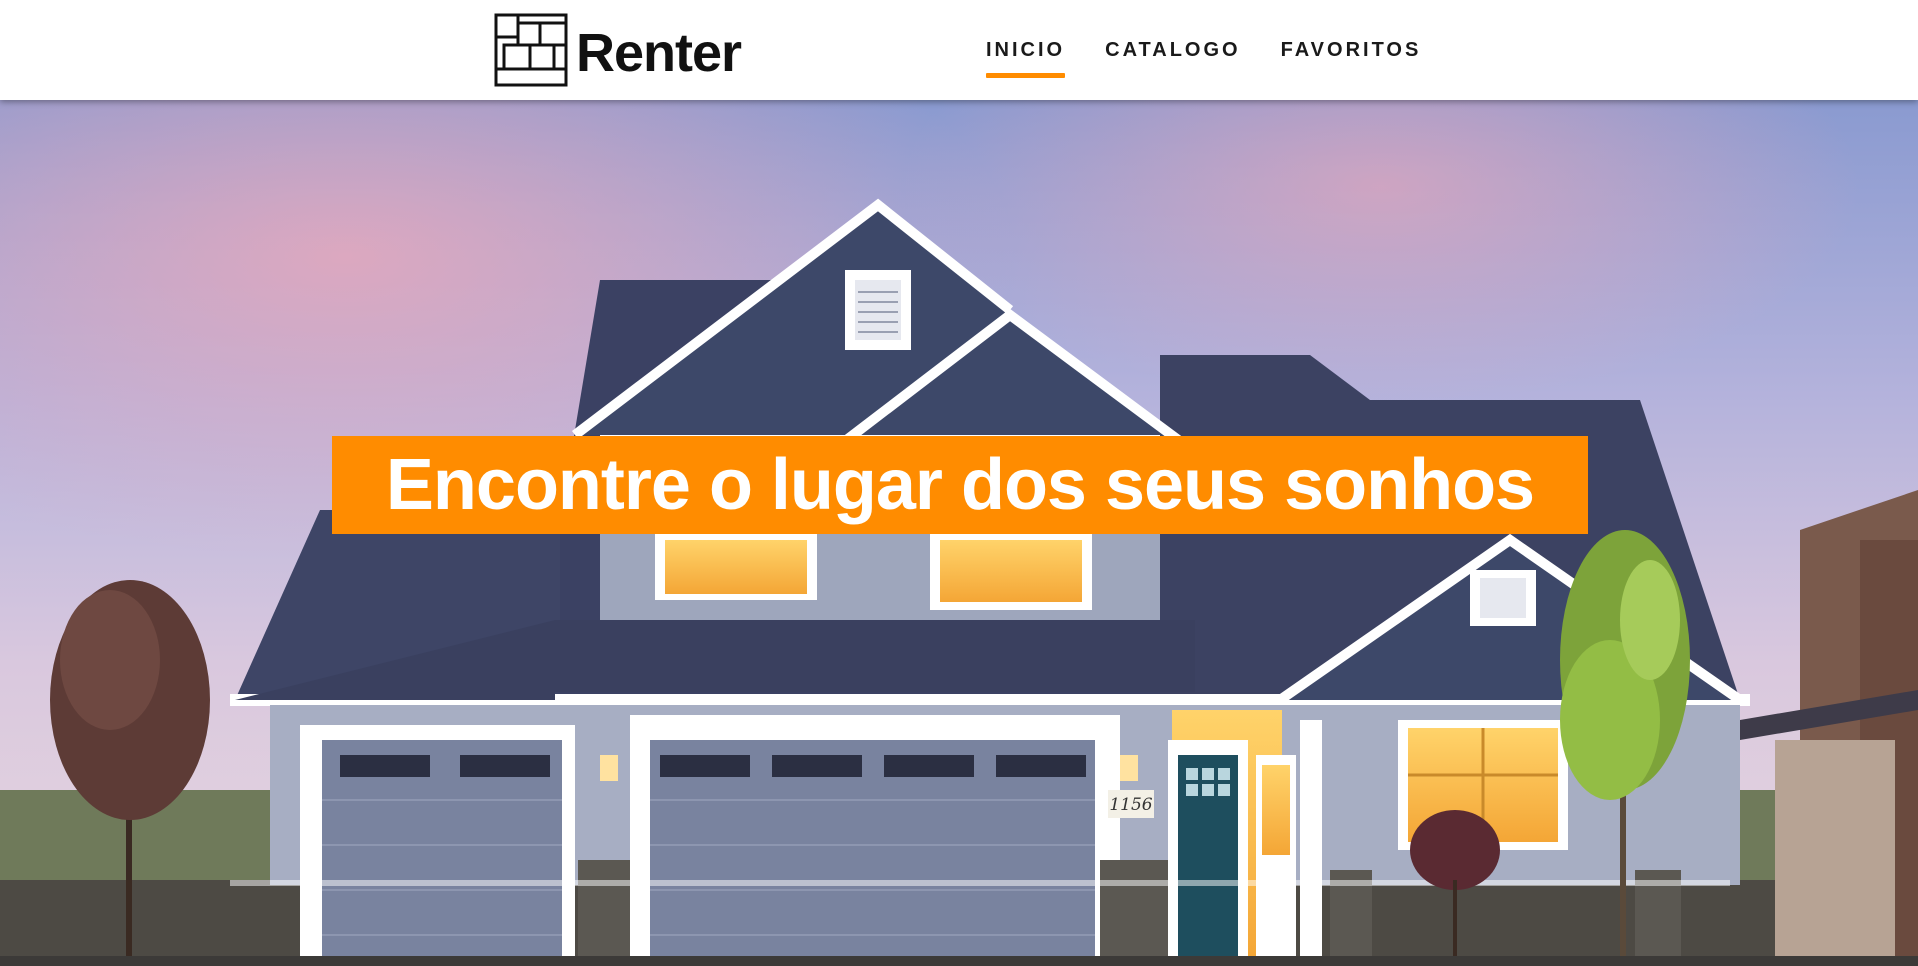  Describe the element at coordinates (659, 53) in the screenshot. I see `brand-name: Renter` at that location.